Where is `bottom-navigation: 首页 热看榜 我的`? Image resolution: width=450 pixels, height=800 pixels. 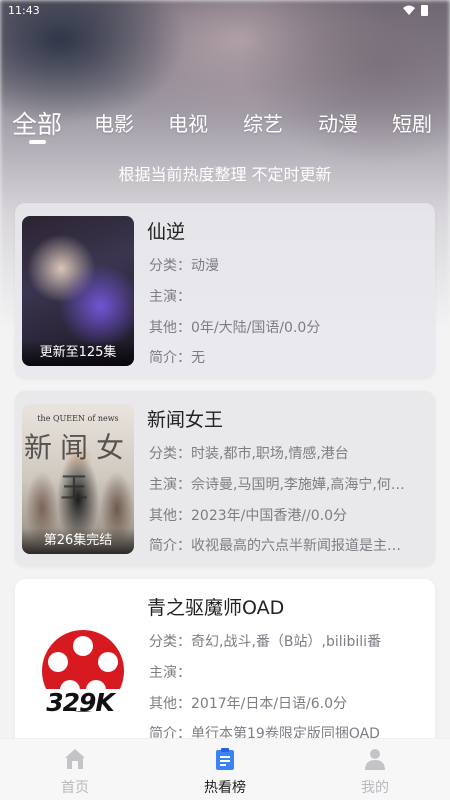
bottom-navigation: 首页 热看榜 我的 is located at coordinates (225, 769).